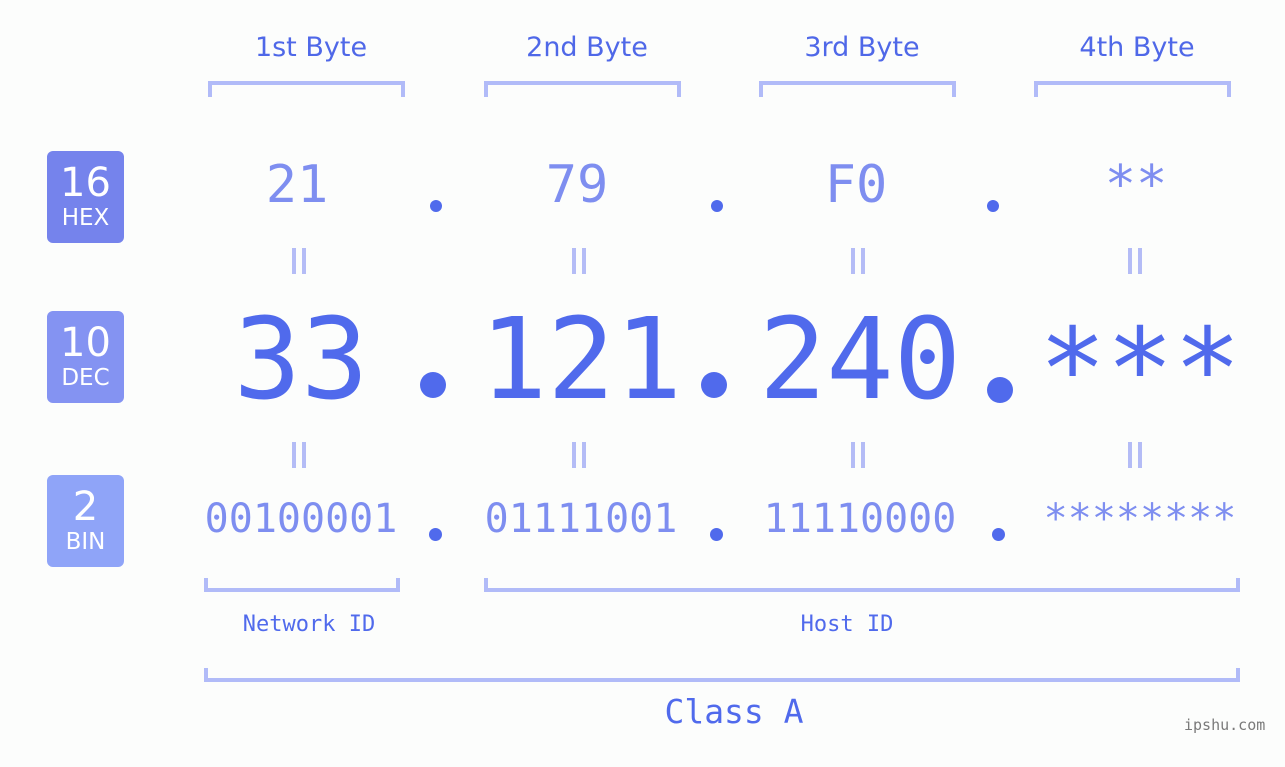 The height and width of the screenshot is (767, 1285). I want to click on dec-badge: 10 DEC, so click(85, 357).